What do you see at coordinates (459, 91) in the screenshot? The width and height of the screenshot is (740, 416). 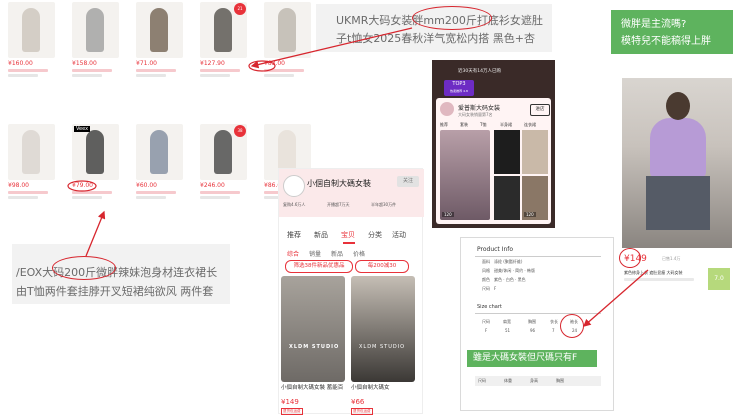 I see `top3-rank: 热卖推荐 4.8` at bounding box center [459, 91].